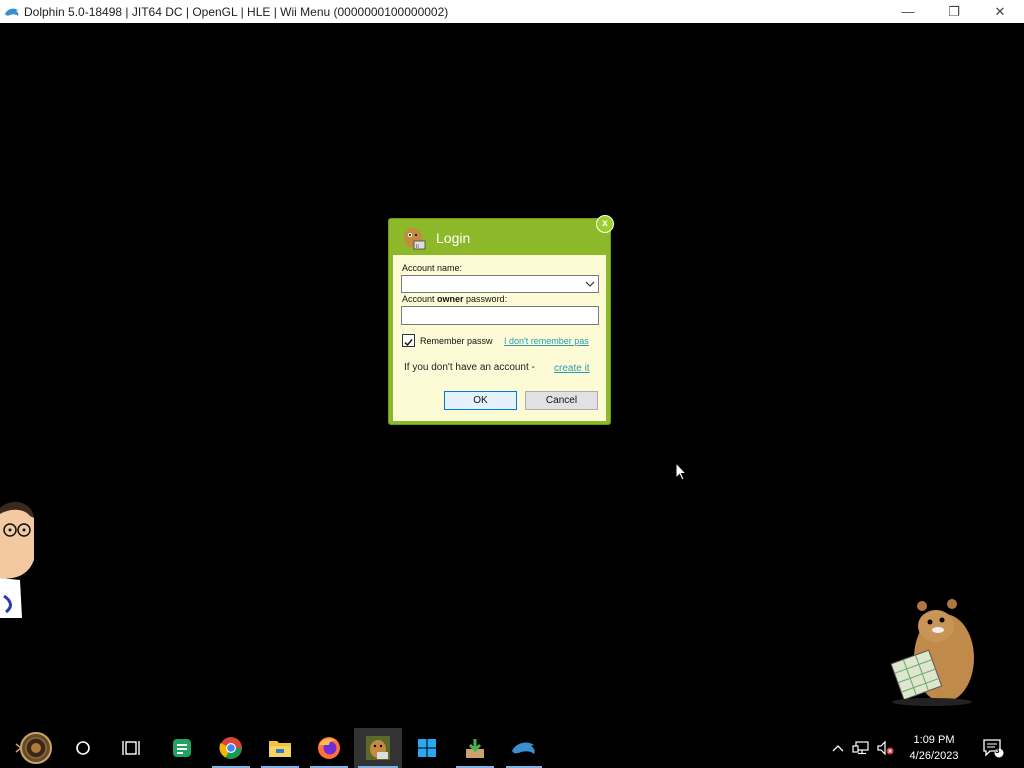 The width and height of the screenshot is (1024, 768). I want to click on show-hidden-icons-button, so click(838, 748).